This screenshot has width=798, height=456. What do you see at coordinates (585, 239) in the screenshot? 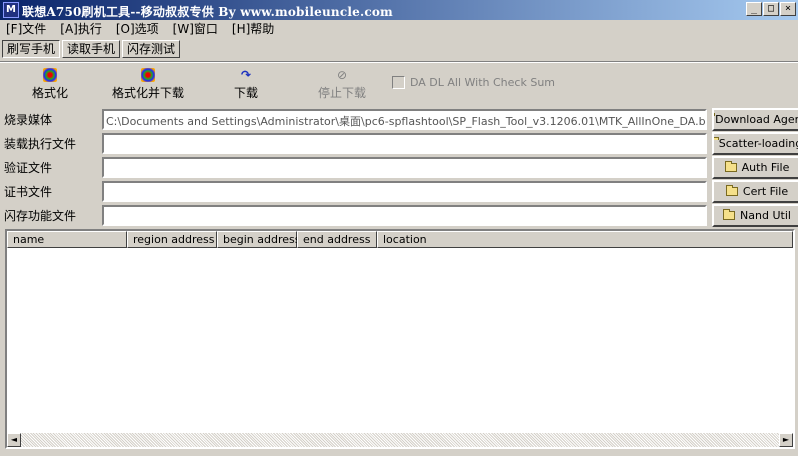
I see `column-header-location: location` at bounding box center [585, 239].